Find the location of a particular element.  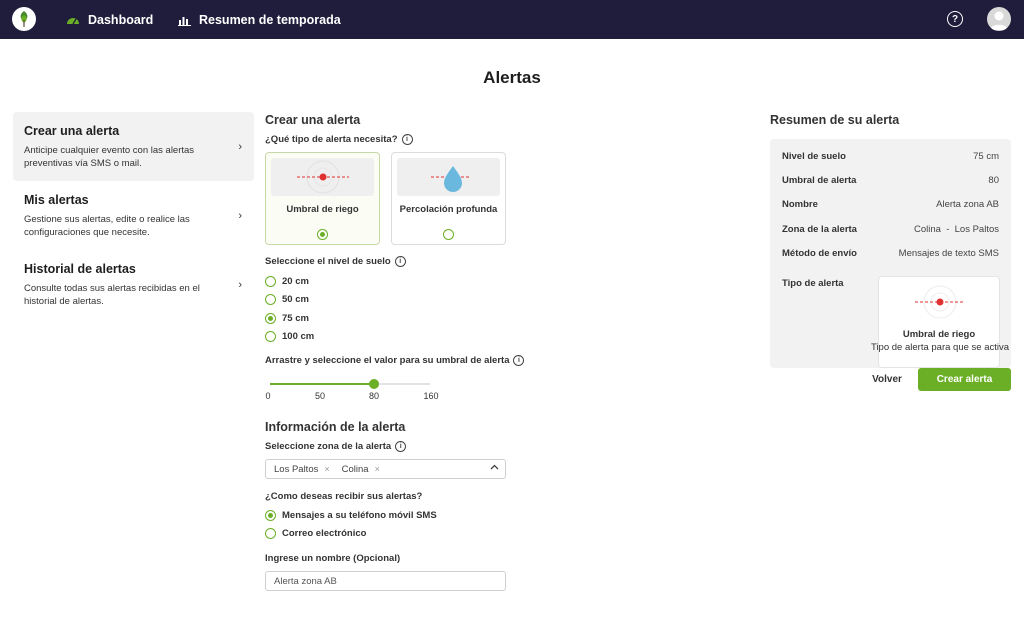

user-avatar-icon is located at coordinates (999, 19).